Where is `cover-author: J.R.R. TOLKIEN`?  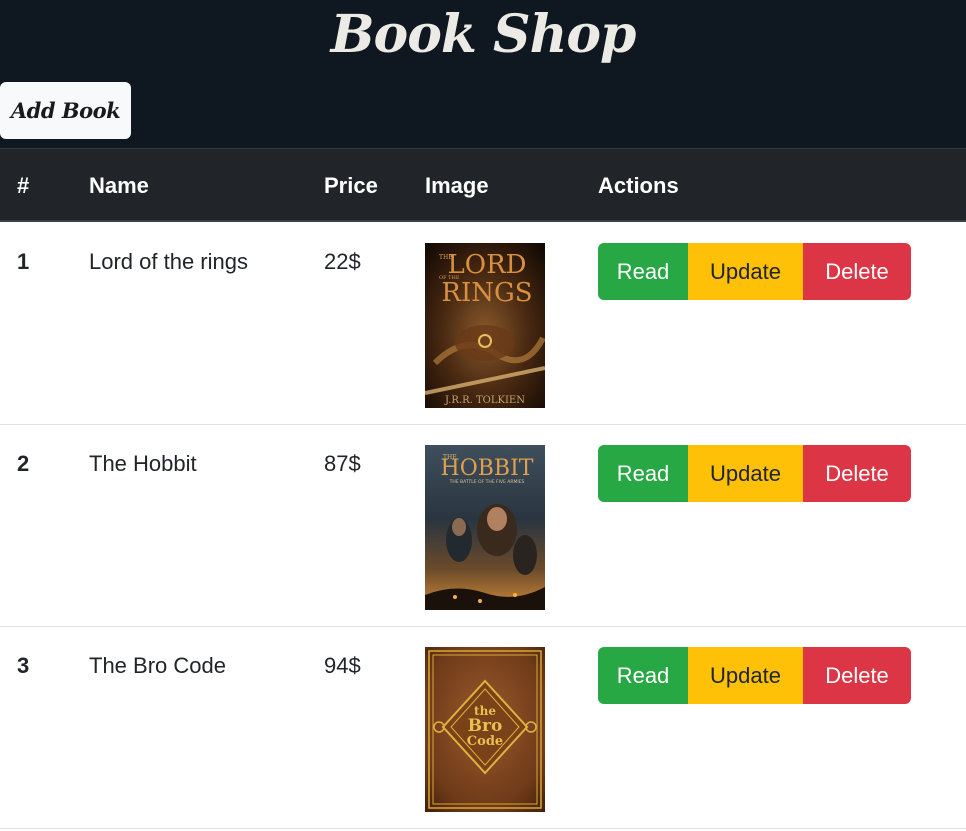 cover-author: J.R.R. TOLKIEN is located at coordinates (484, 400).